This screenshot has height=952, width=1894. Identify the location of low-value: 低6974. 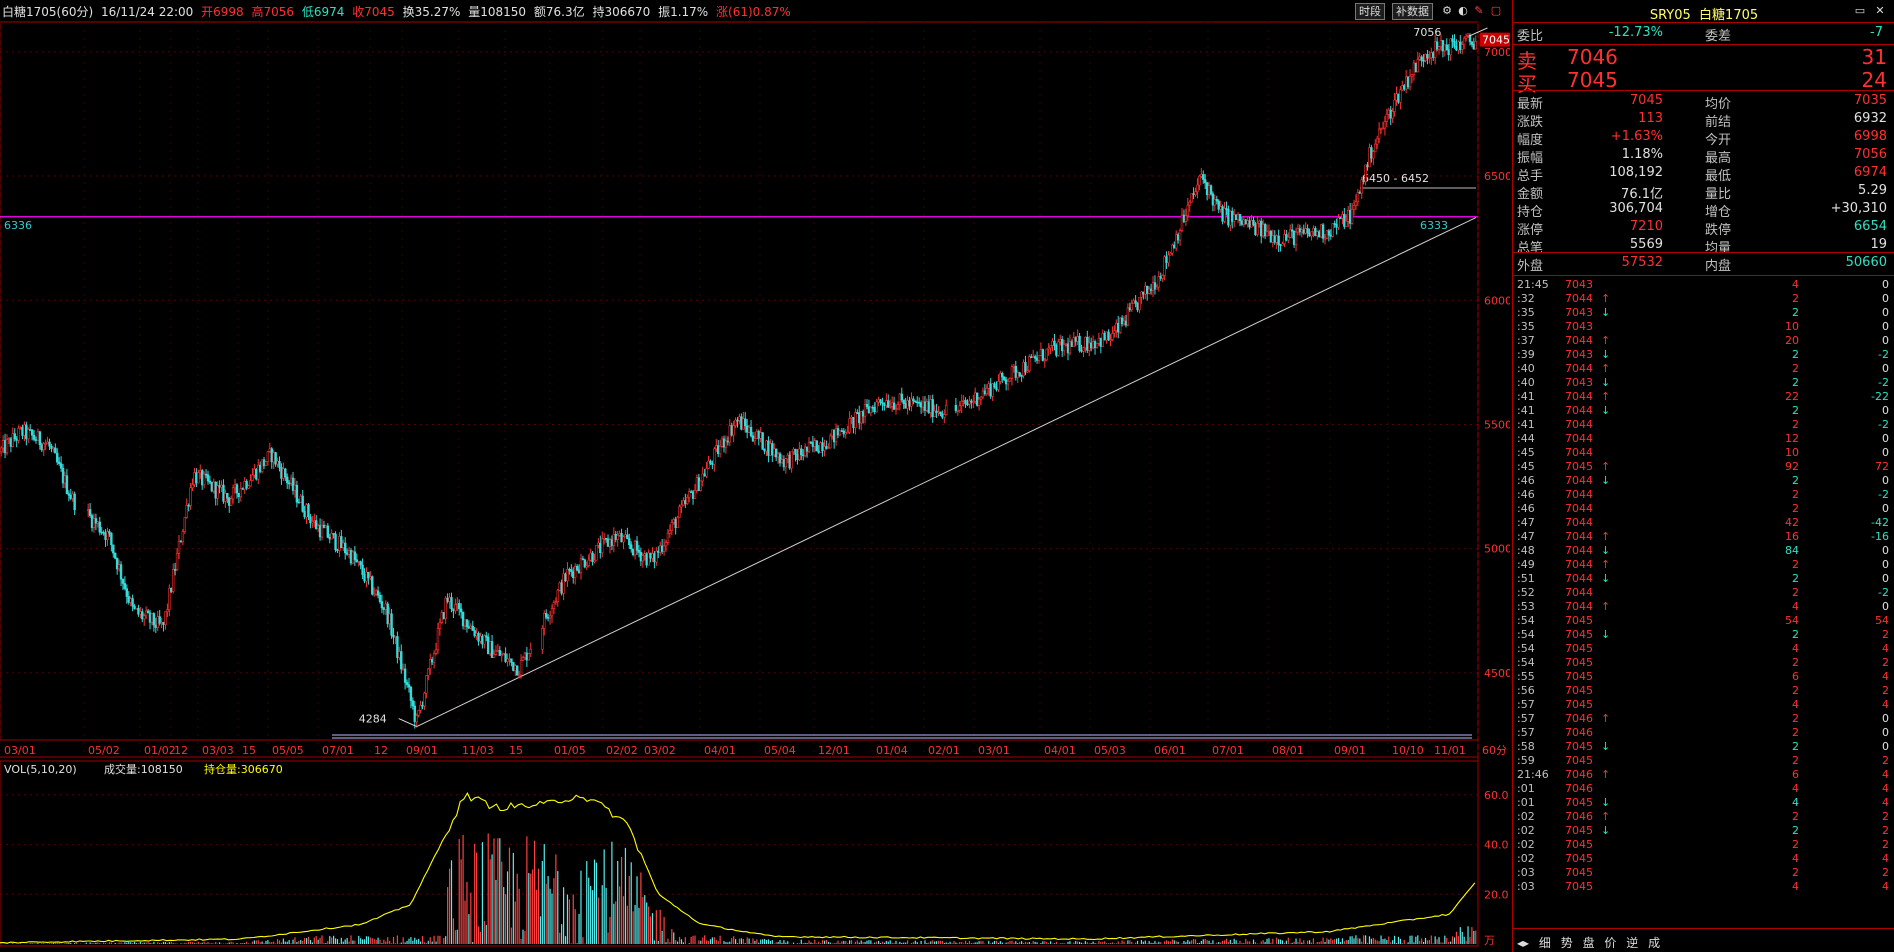
(323, 12).